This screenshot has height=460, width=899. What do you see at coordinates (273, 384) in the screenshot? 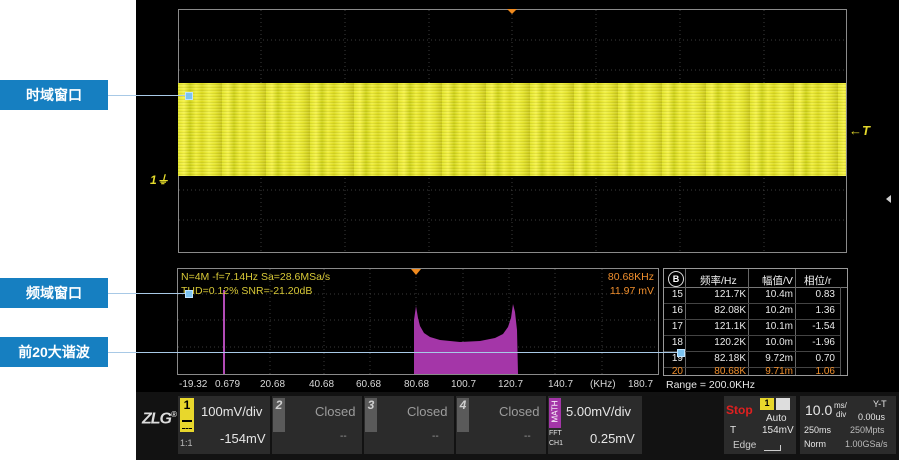
I see `x-tick: 20.68` at bounding box center [273, 384].